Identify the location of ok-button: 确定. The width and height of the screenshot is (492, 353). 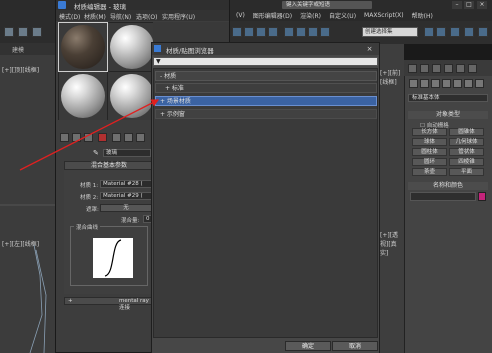
(308, 346).